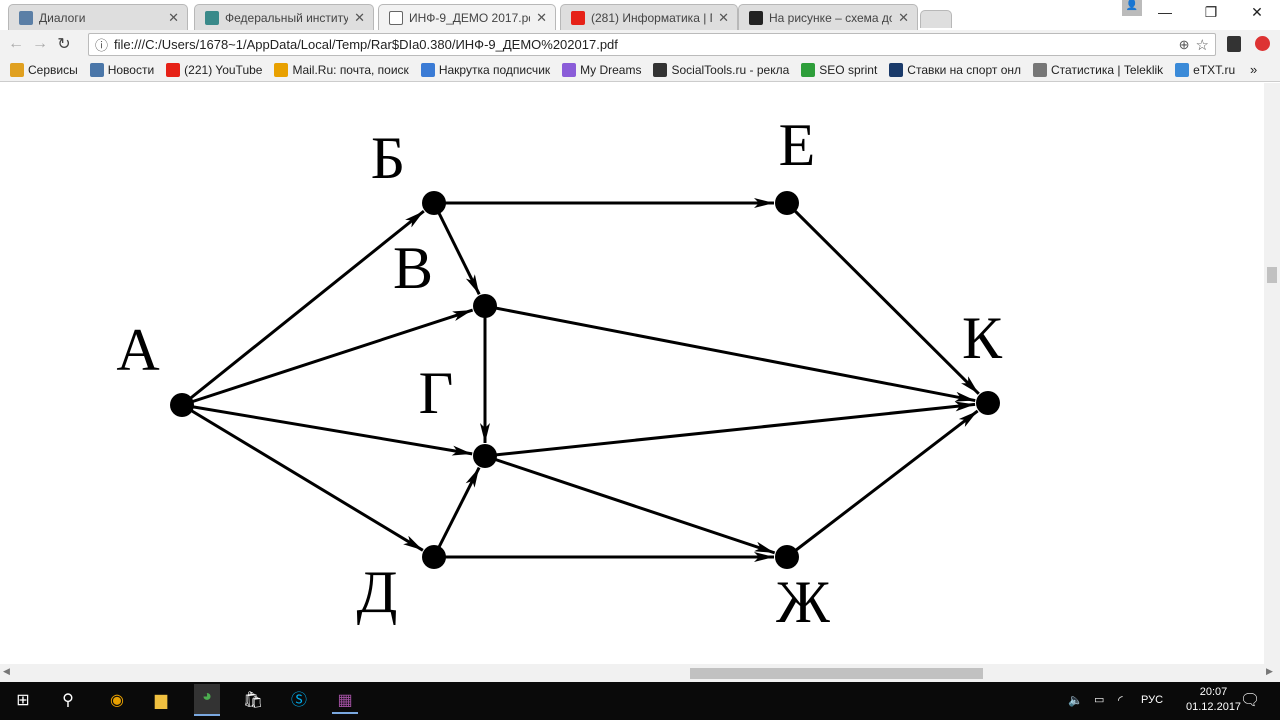 This screenshot has width=1280, height=720. What do you see at coordinates (207, 700) in the screenshot?
I see `chrome-icon: ◕` at bounding box center [207, 700].